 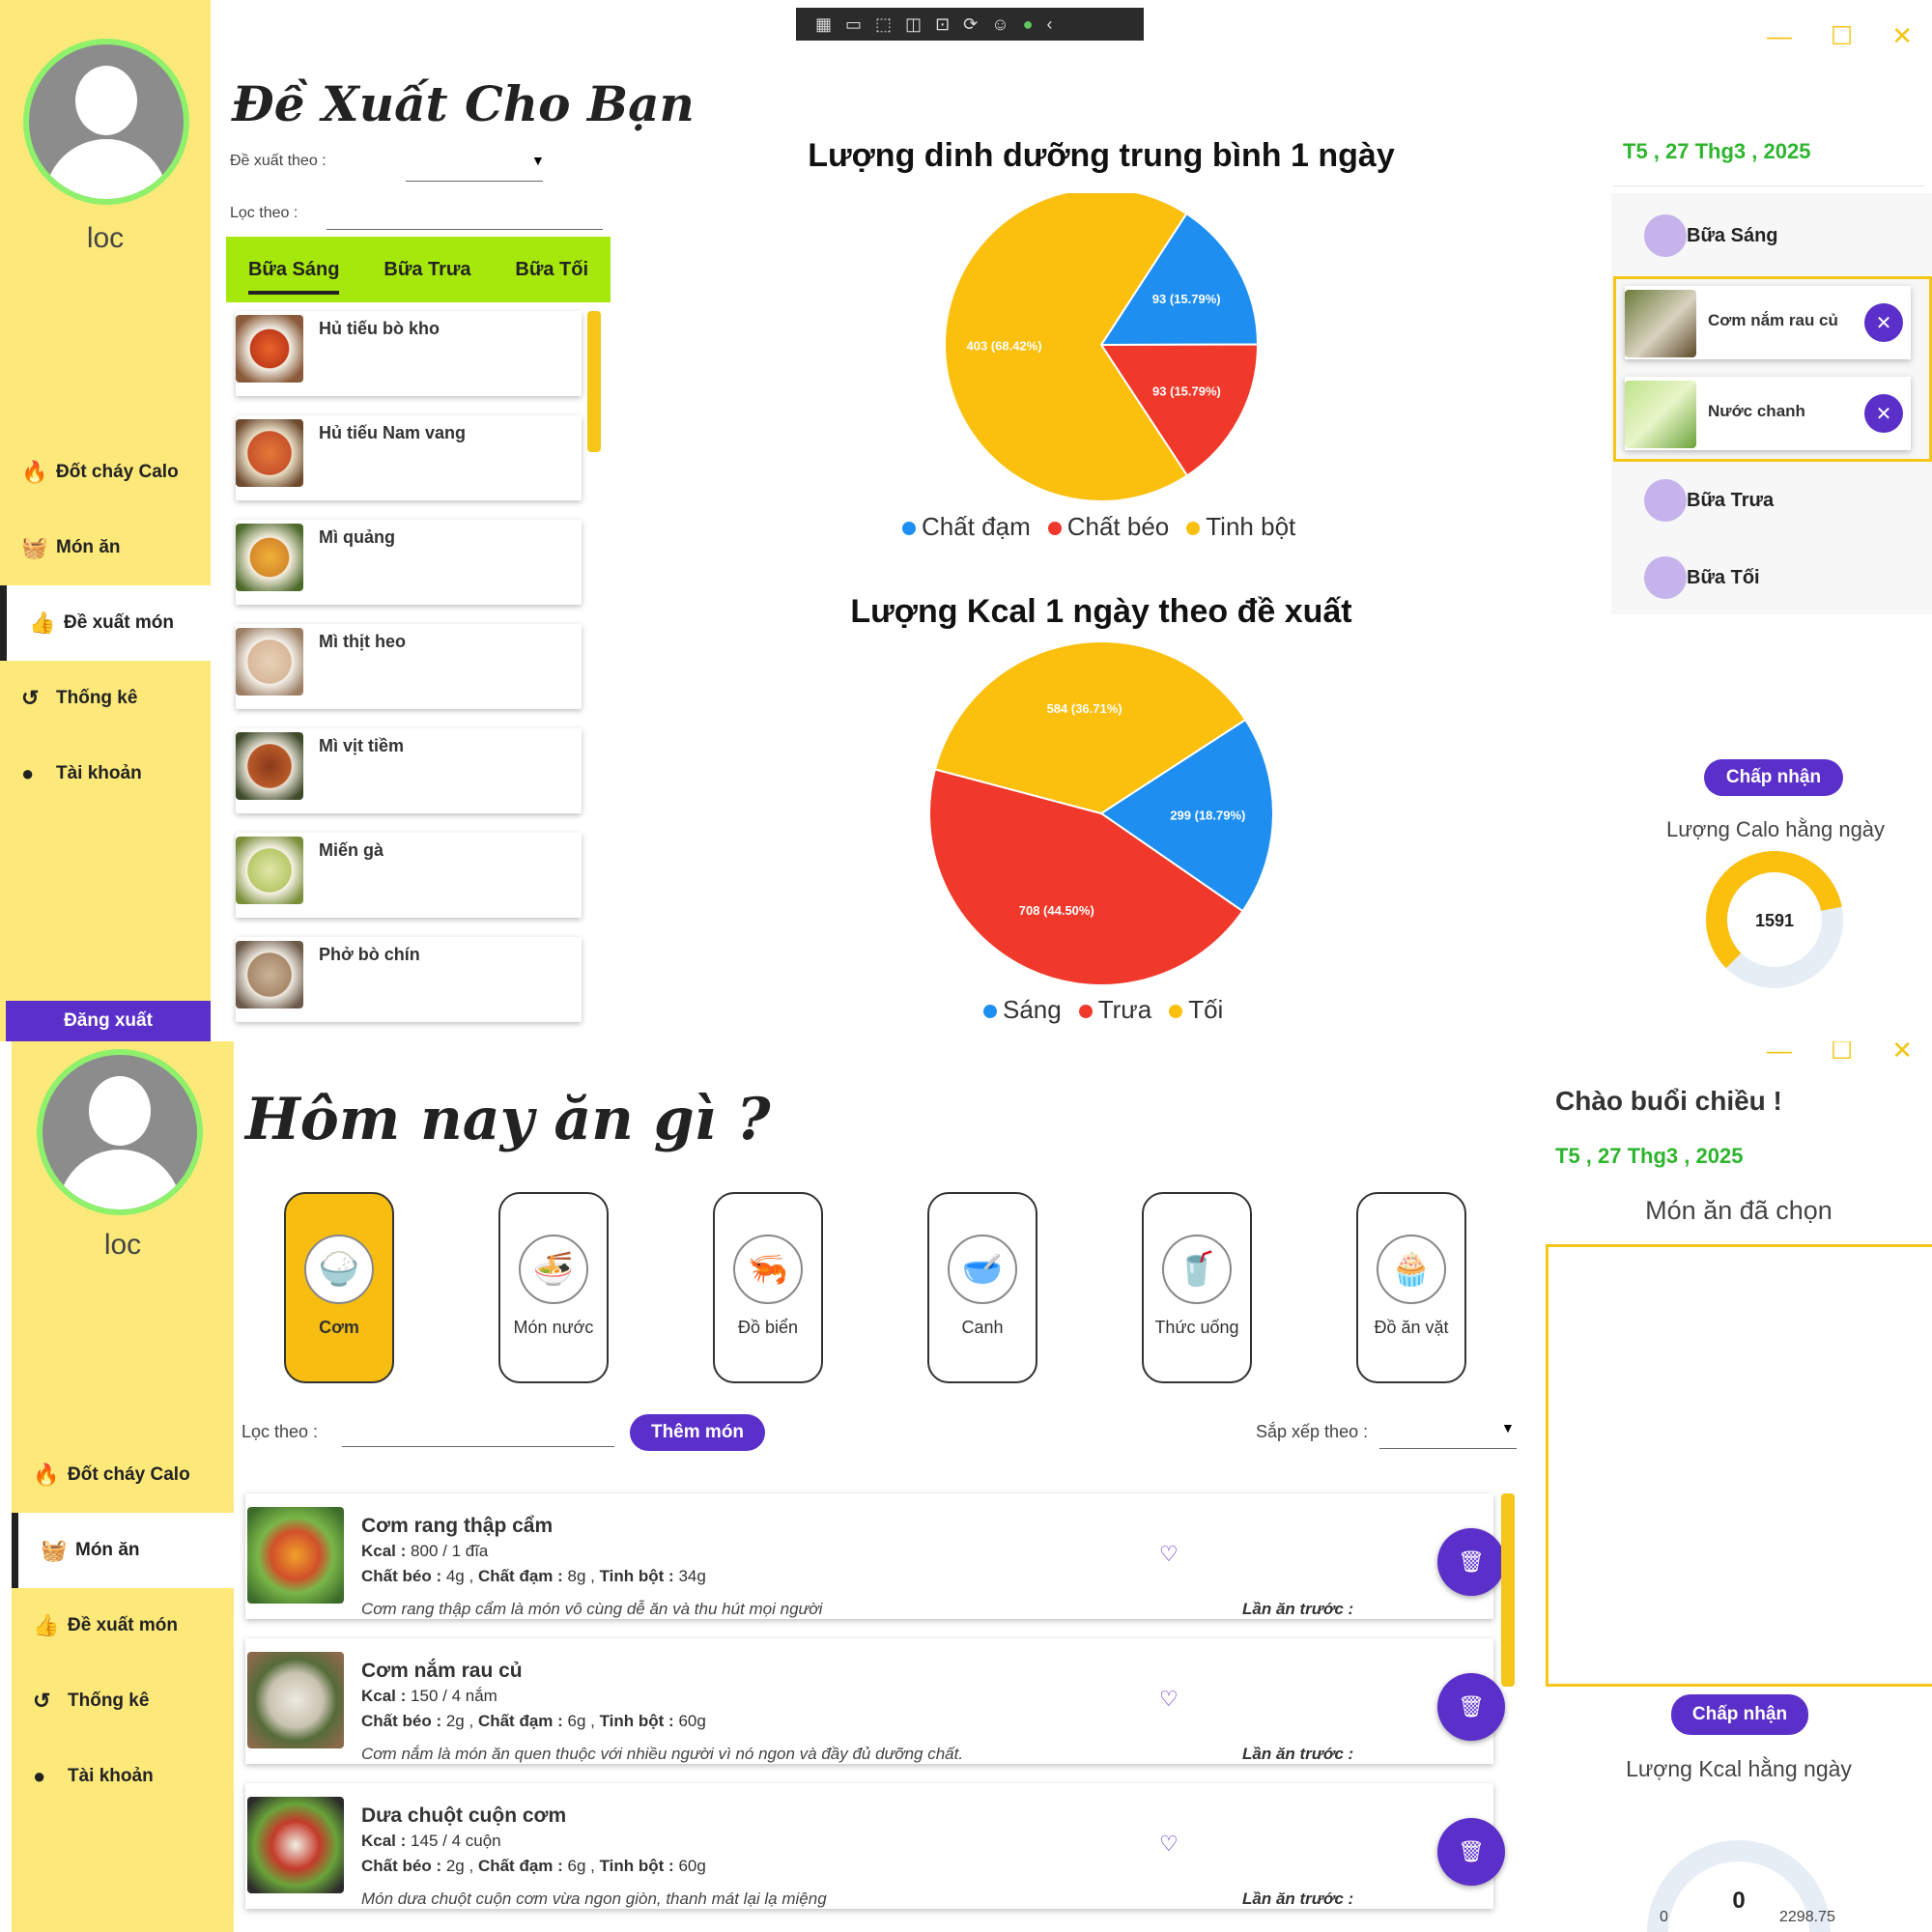 What do you see at coordinates (823, 24) in the screenshot?
I see `live-tree-icon: ▦` at bounding box center [823, 24].